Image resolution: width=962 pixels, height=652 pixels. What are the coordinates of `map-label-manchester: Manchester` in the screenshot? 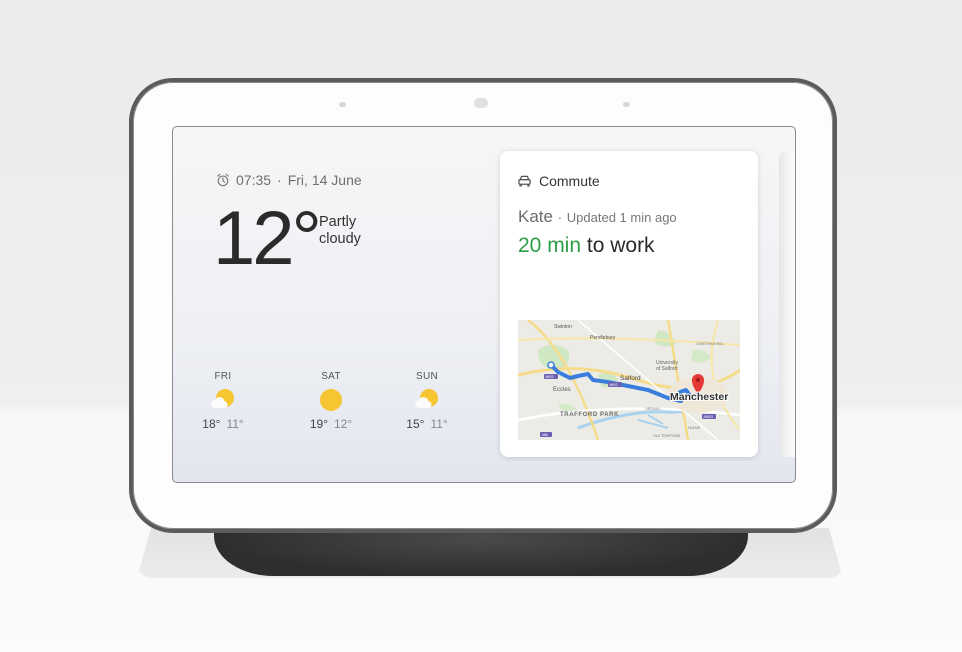 It's located at (699, 397).